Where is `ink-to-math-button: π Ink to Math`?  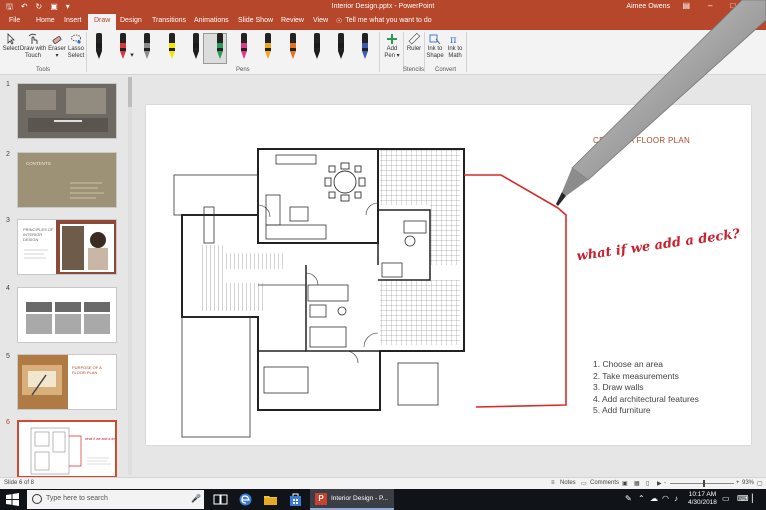 ink-to-math-button: π Ink to Math is located at coordinates (455, 46).